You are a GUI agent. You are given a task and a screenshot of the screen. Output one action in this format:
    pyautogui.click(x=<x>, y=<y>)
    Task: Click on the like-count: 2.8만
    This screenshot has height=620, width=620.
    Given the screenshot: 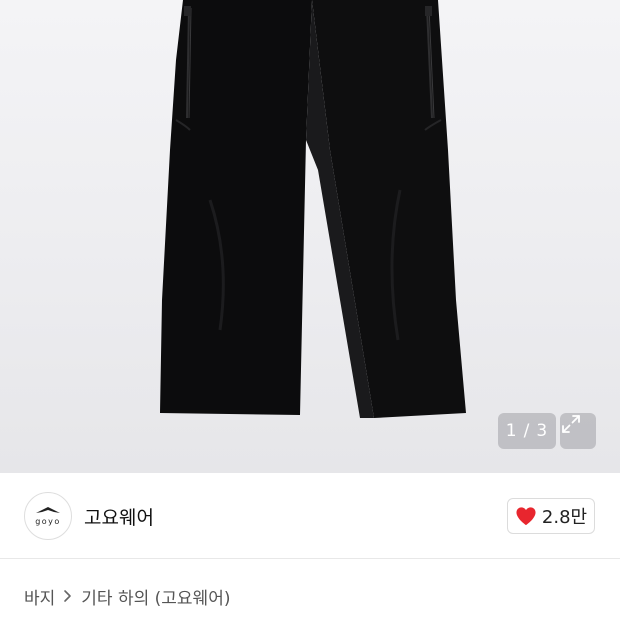 What is the action you would take?
    pyautogui.click(x=564, y=517)
    